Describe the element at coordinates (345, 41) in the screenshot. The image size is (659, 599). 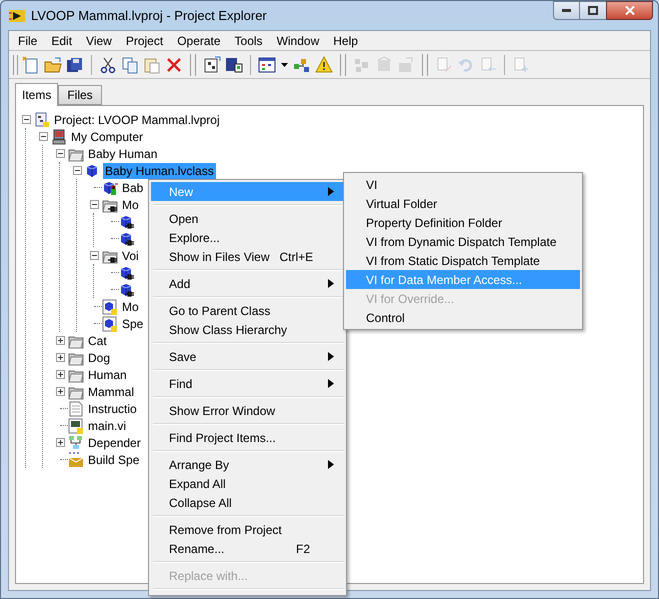
I see `menu-item: Help` at that location.